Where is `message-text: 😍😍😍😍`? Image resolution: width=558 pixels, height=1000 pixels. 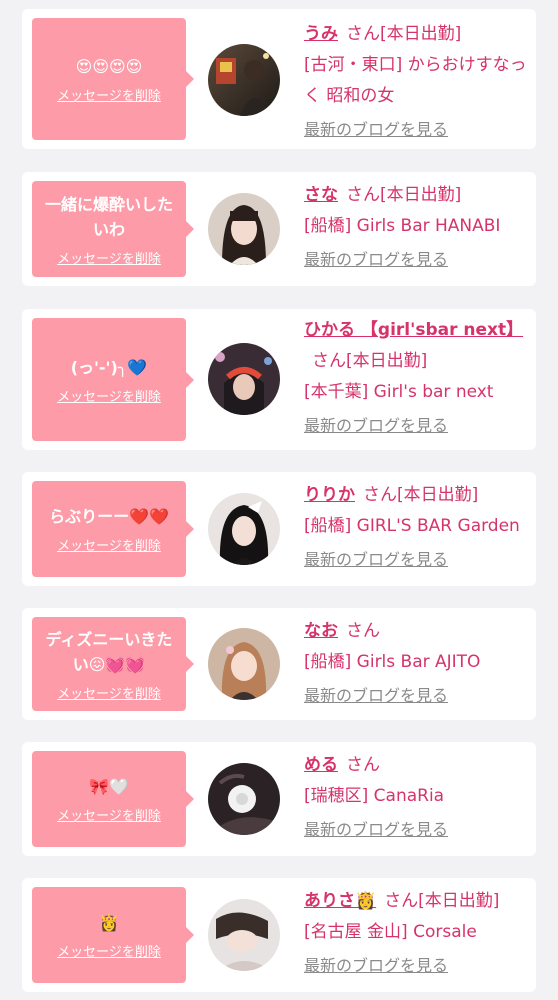 message-text: 😍😍😍😍 is located at coordinates (109, 66).